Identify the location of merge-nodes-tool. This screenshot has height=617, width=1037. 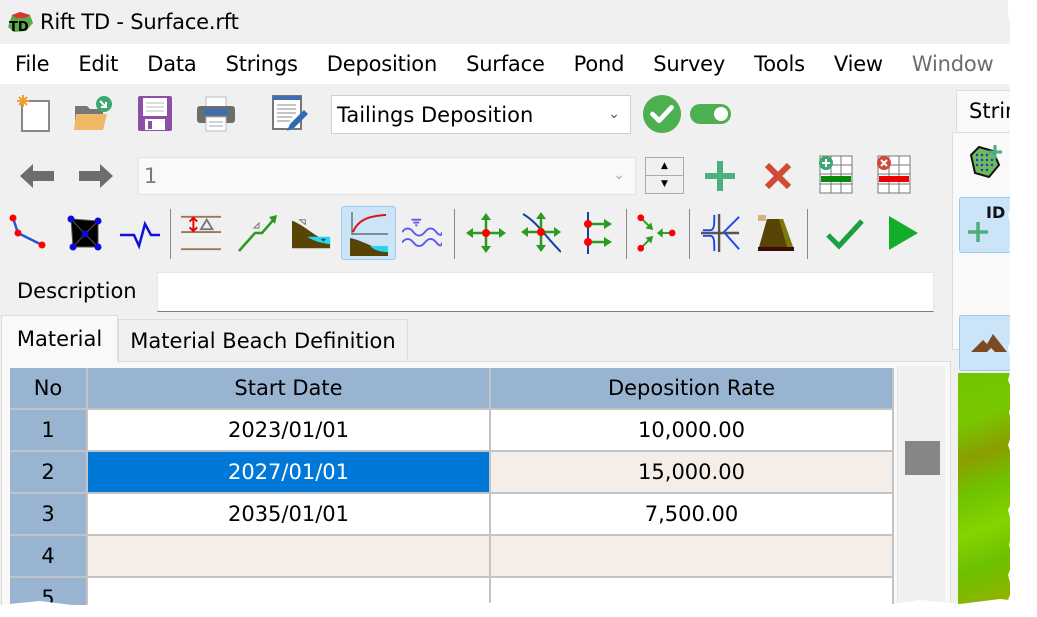
(656, 233).